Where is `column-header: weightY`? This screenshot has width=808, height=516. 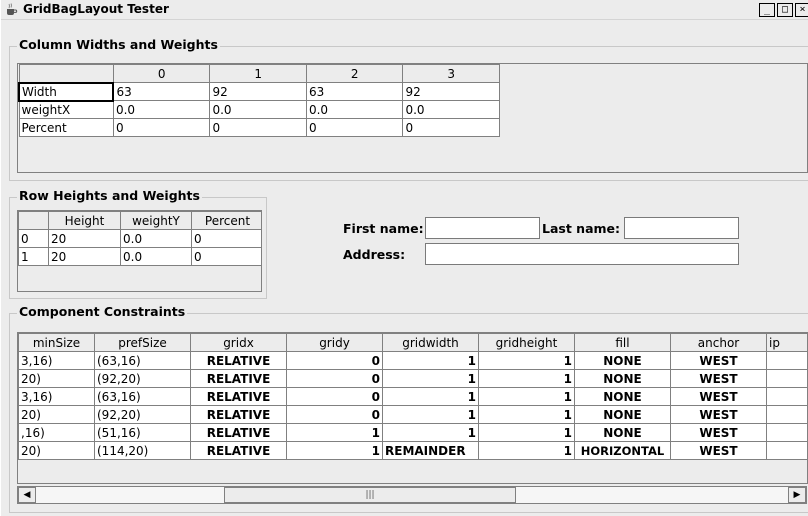
column-header: weightY is located at coordinates (156, 220).